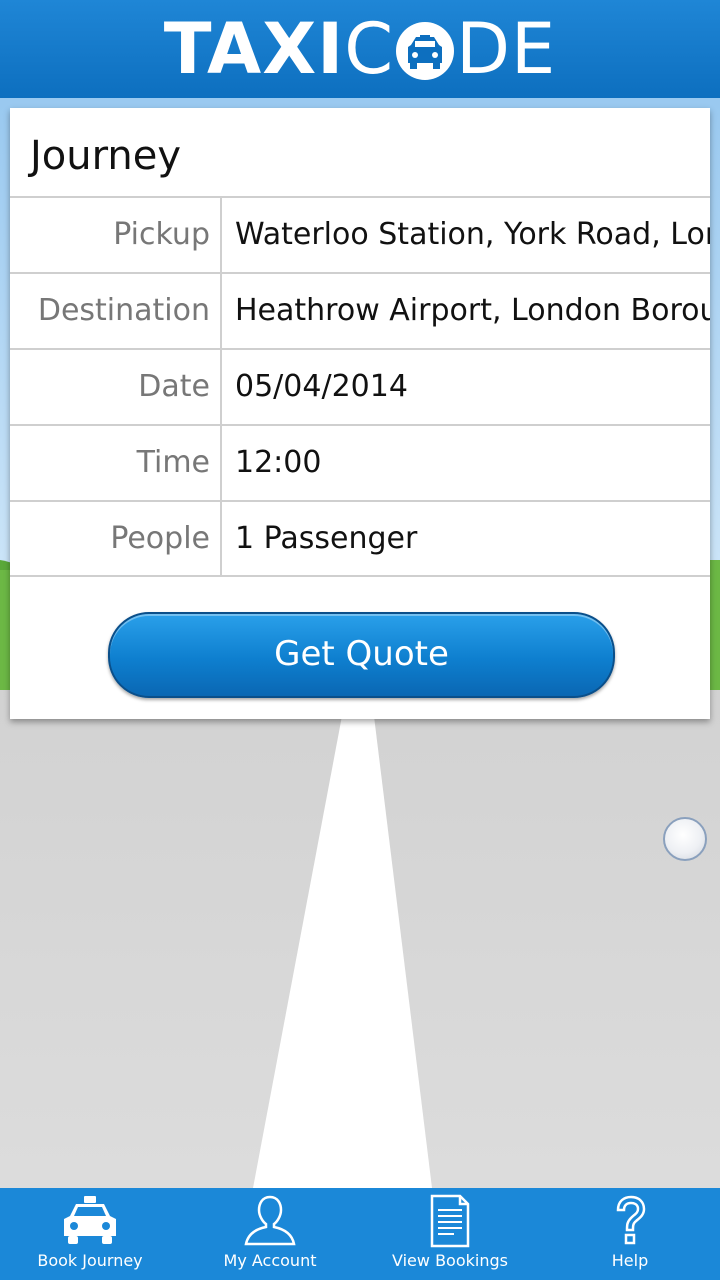  I want to click on logo-text-bold: TAXI, so click(254, 49).